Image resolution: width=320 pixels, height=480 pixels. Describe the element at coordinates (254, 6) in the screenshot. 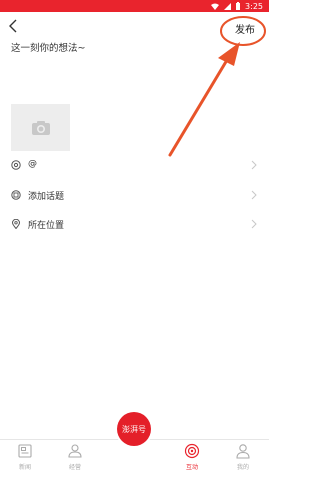

I see `status-time: 3:25` at that location.